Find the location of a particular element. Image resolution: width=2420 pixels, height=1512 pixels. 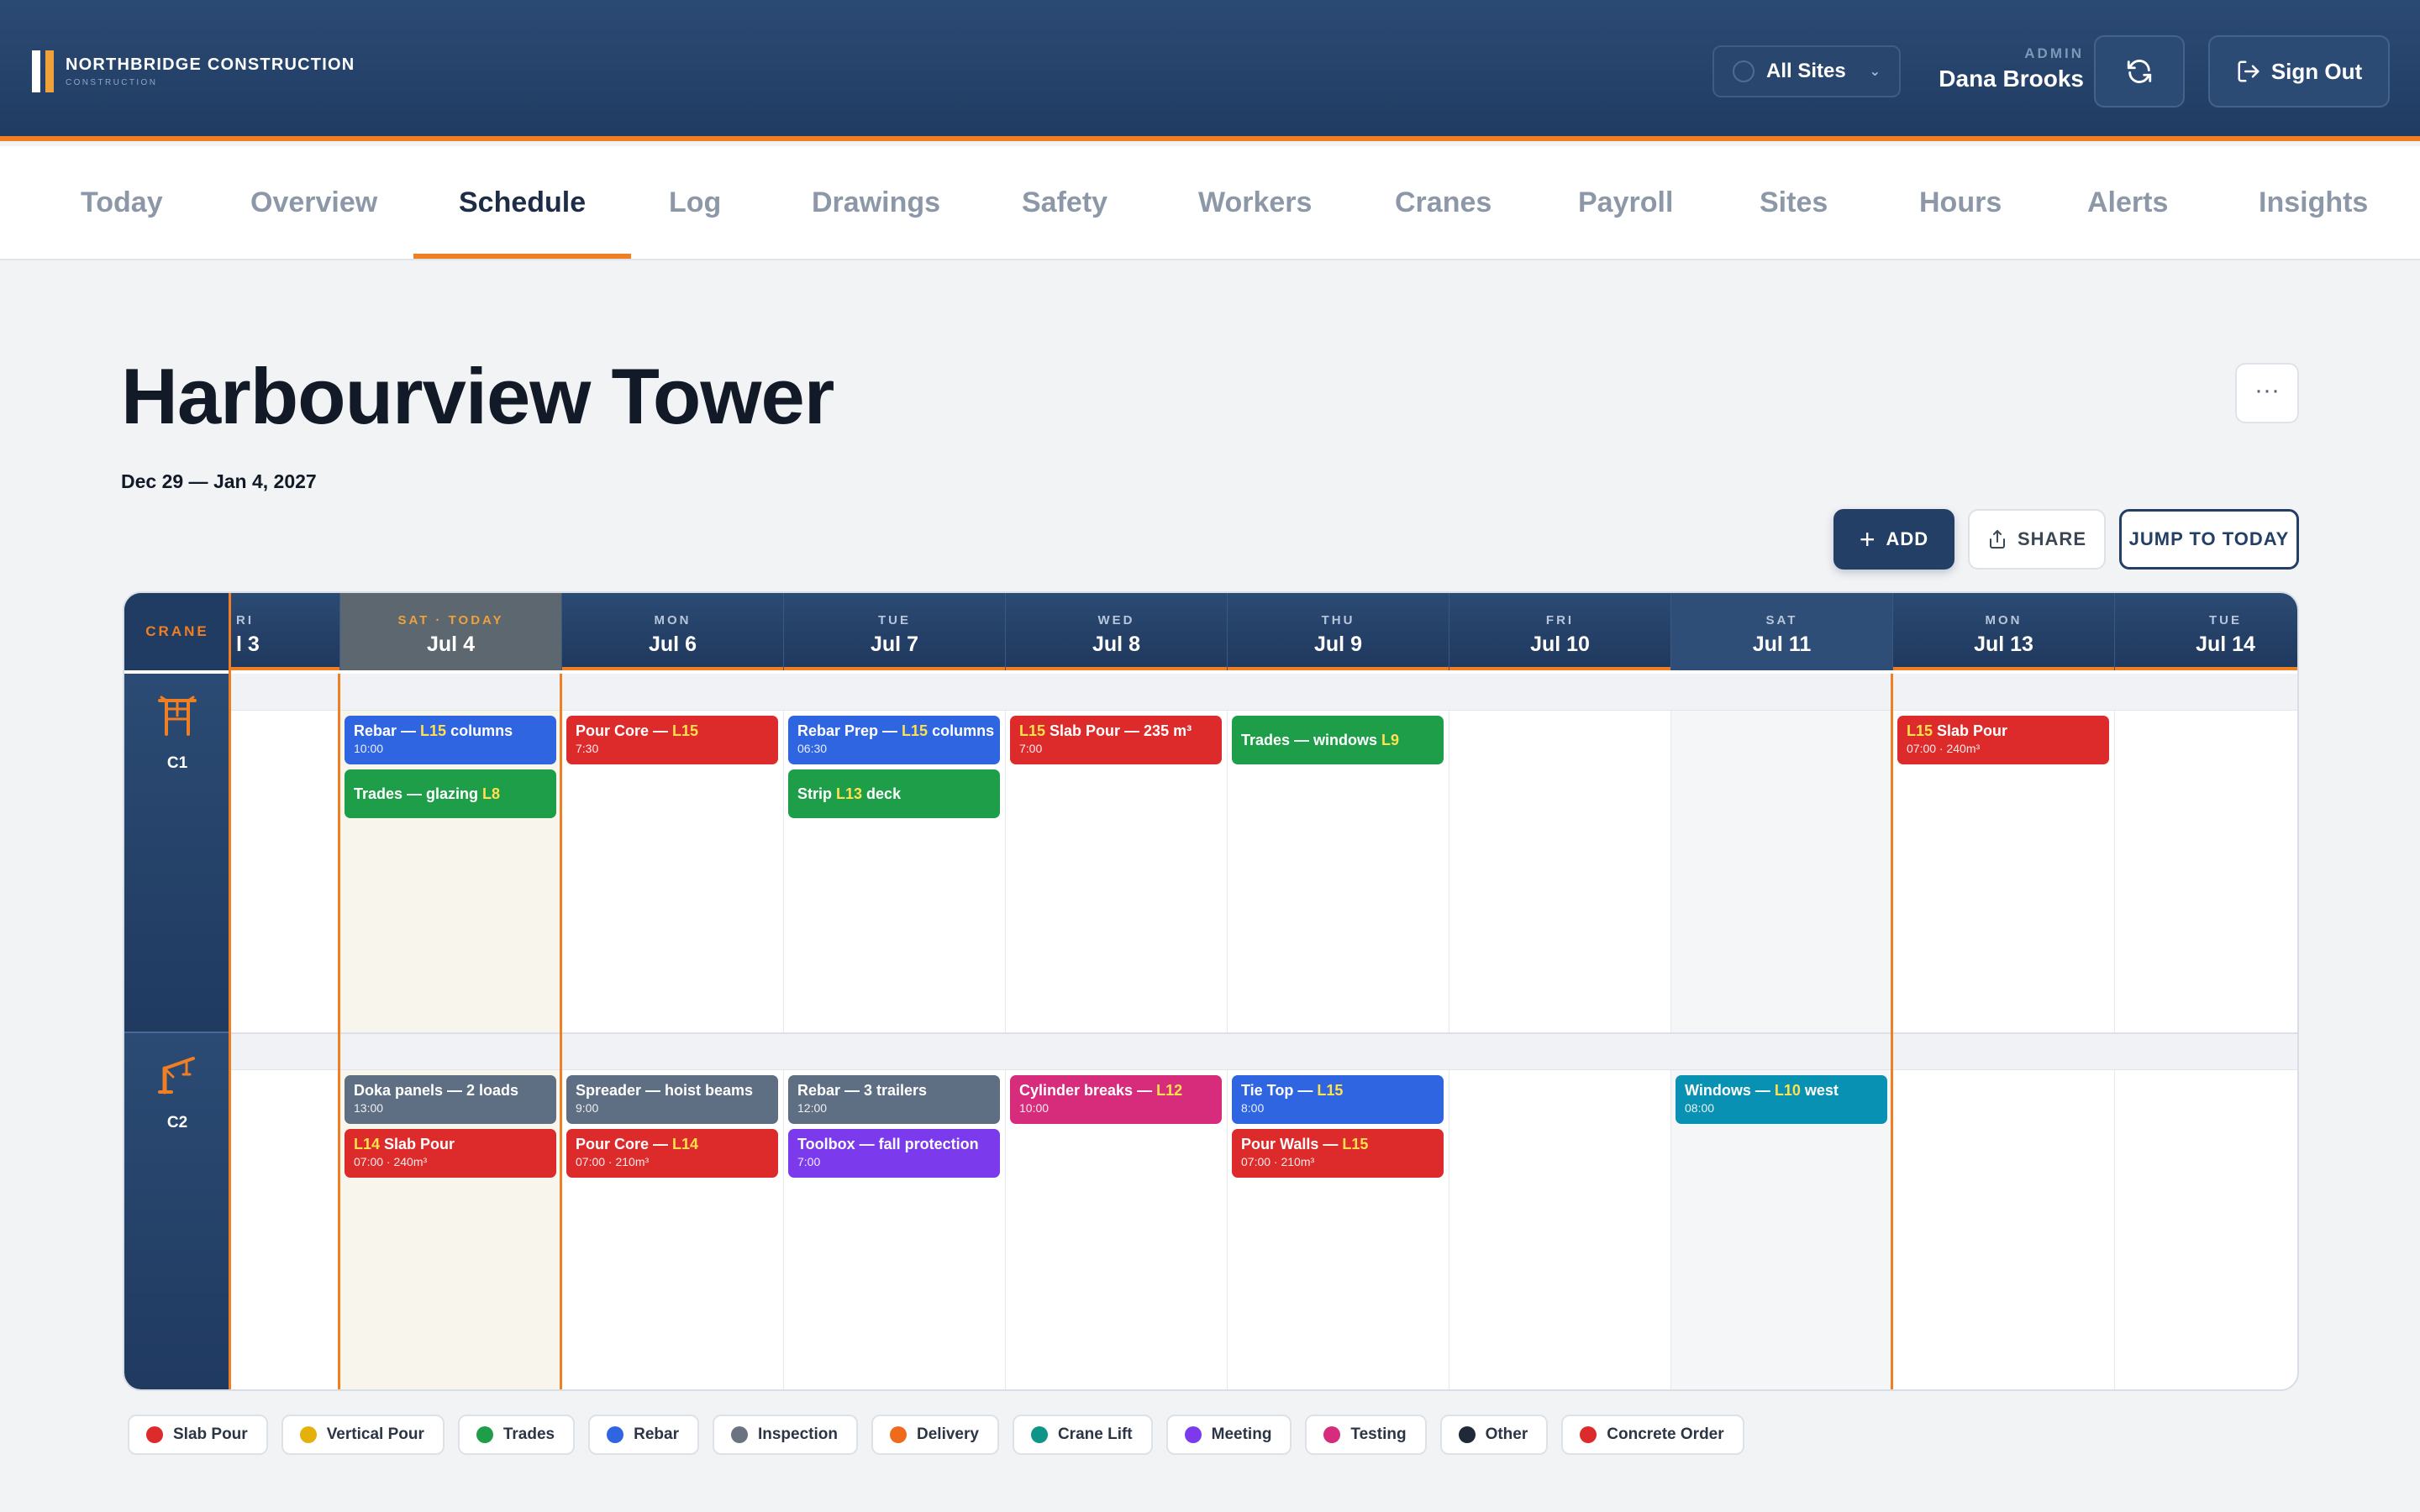

schedule-event: Pour Core — L14 07:00 · 210m³ is located at coordinates (672, 1153).